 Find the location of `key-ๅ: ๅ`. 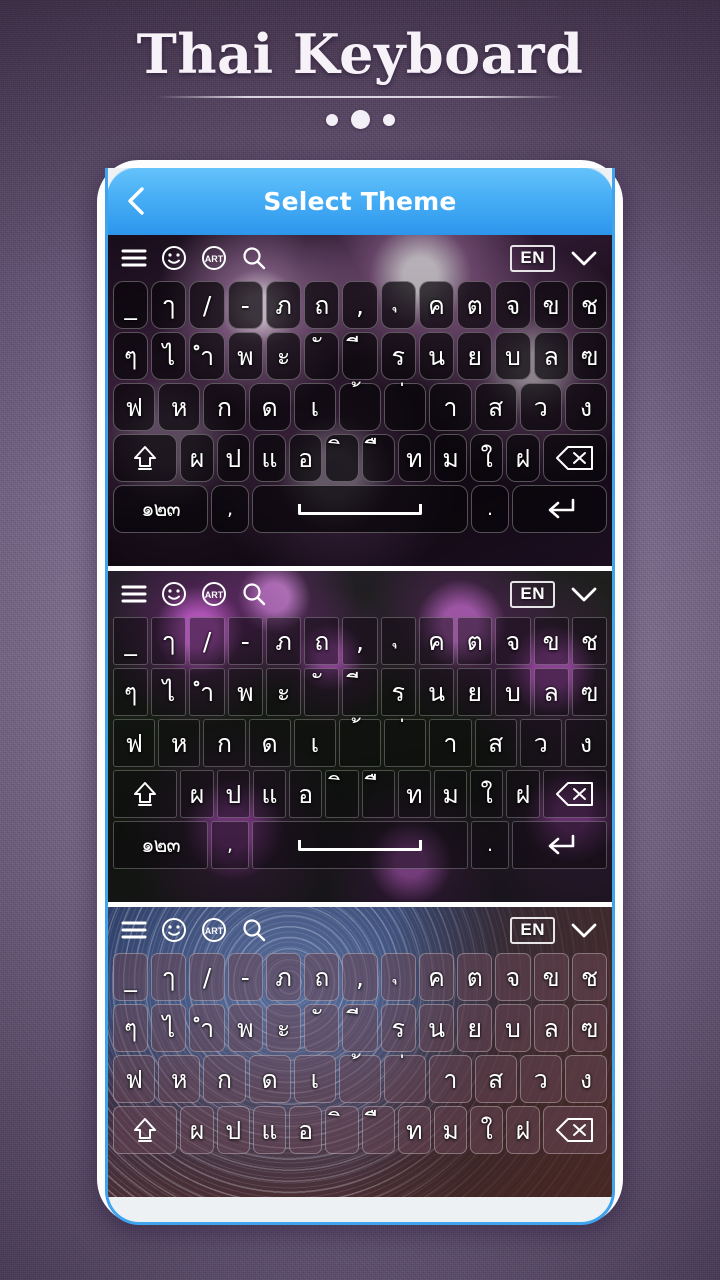

key-ๅ: ๅ is located at coordinates (169, 305).